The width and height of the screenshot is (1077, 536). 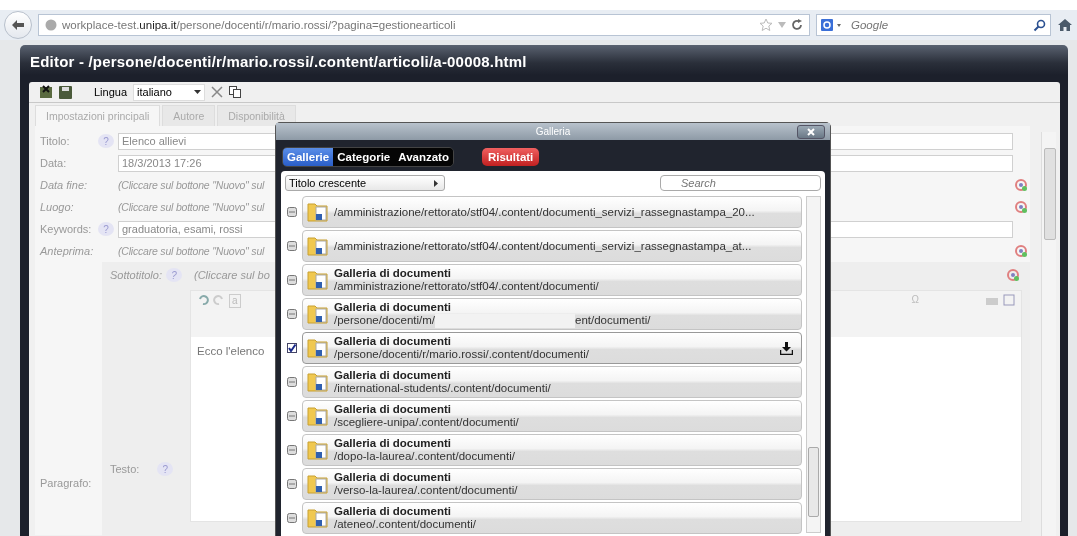 What do you see at coordinates (67, 251) in the screenshot?
I see `field-label: Anteprima:` at bounding box center [67, 251].